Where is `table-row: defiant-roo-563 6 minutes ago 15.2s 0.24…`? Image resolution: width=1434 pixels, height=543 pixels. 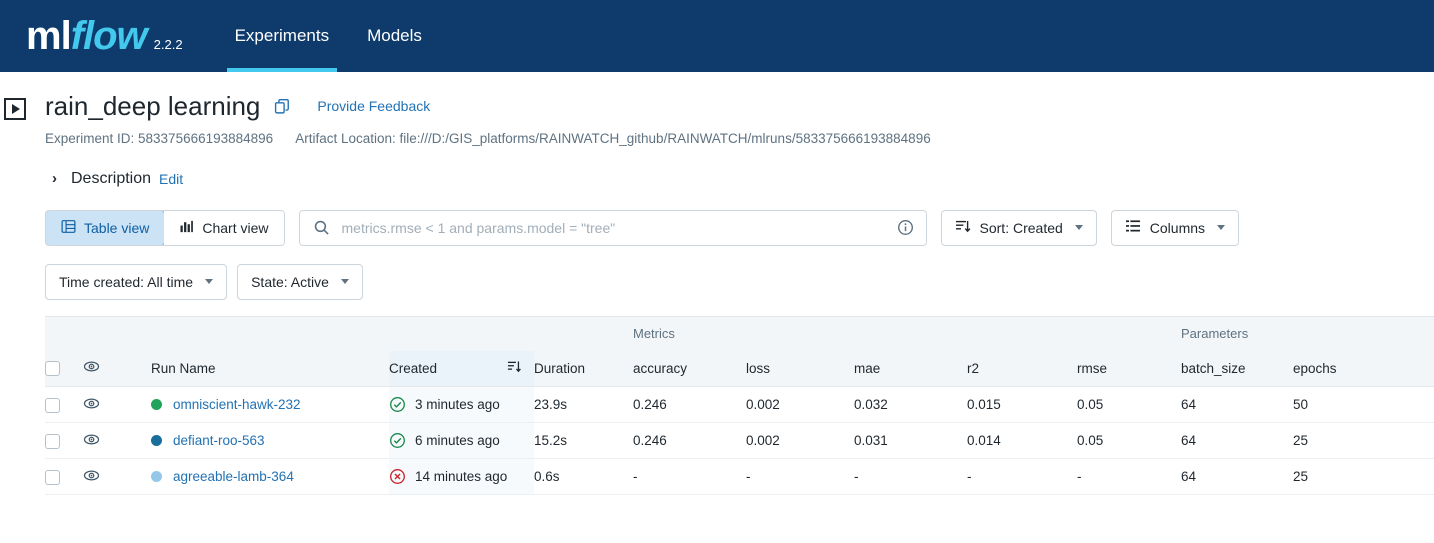
table-row: defiant-roo-563 6 minutes ago 15.2s 0.24… is located at coordinates (739, 441).